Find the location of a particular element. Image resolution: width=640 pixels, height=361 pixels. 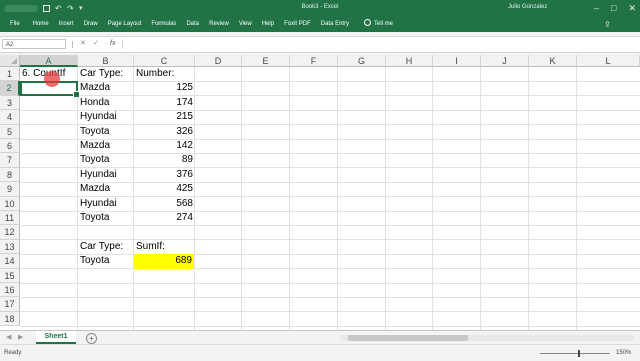

cursor-click-indicator is located at coordinates (52, 79).